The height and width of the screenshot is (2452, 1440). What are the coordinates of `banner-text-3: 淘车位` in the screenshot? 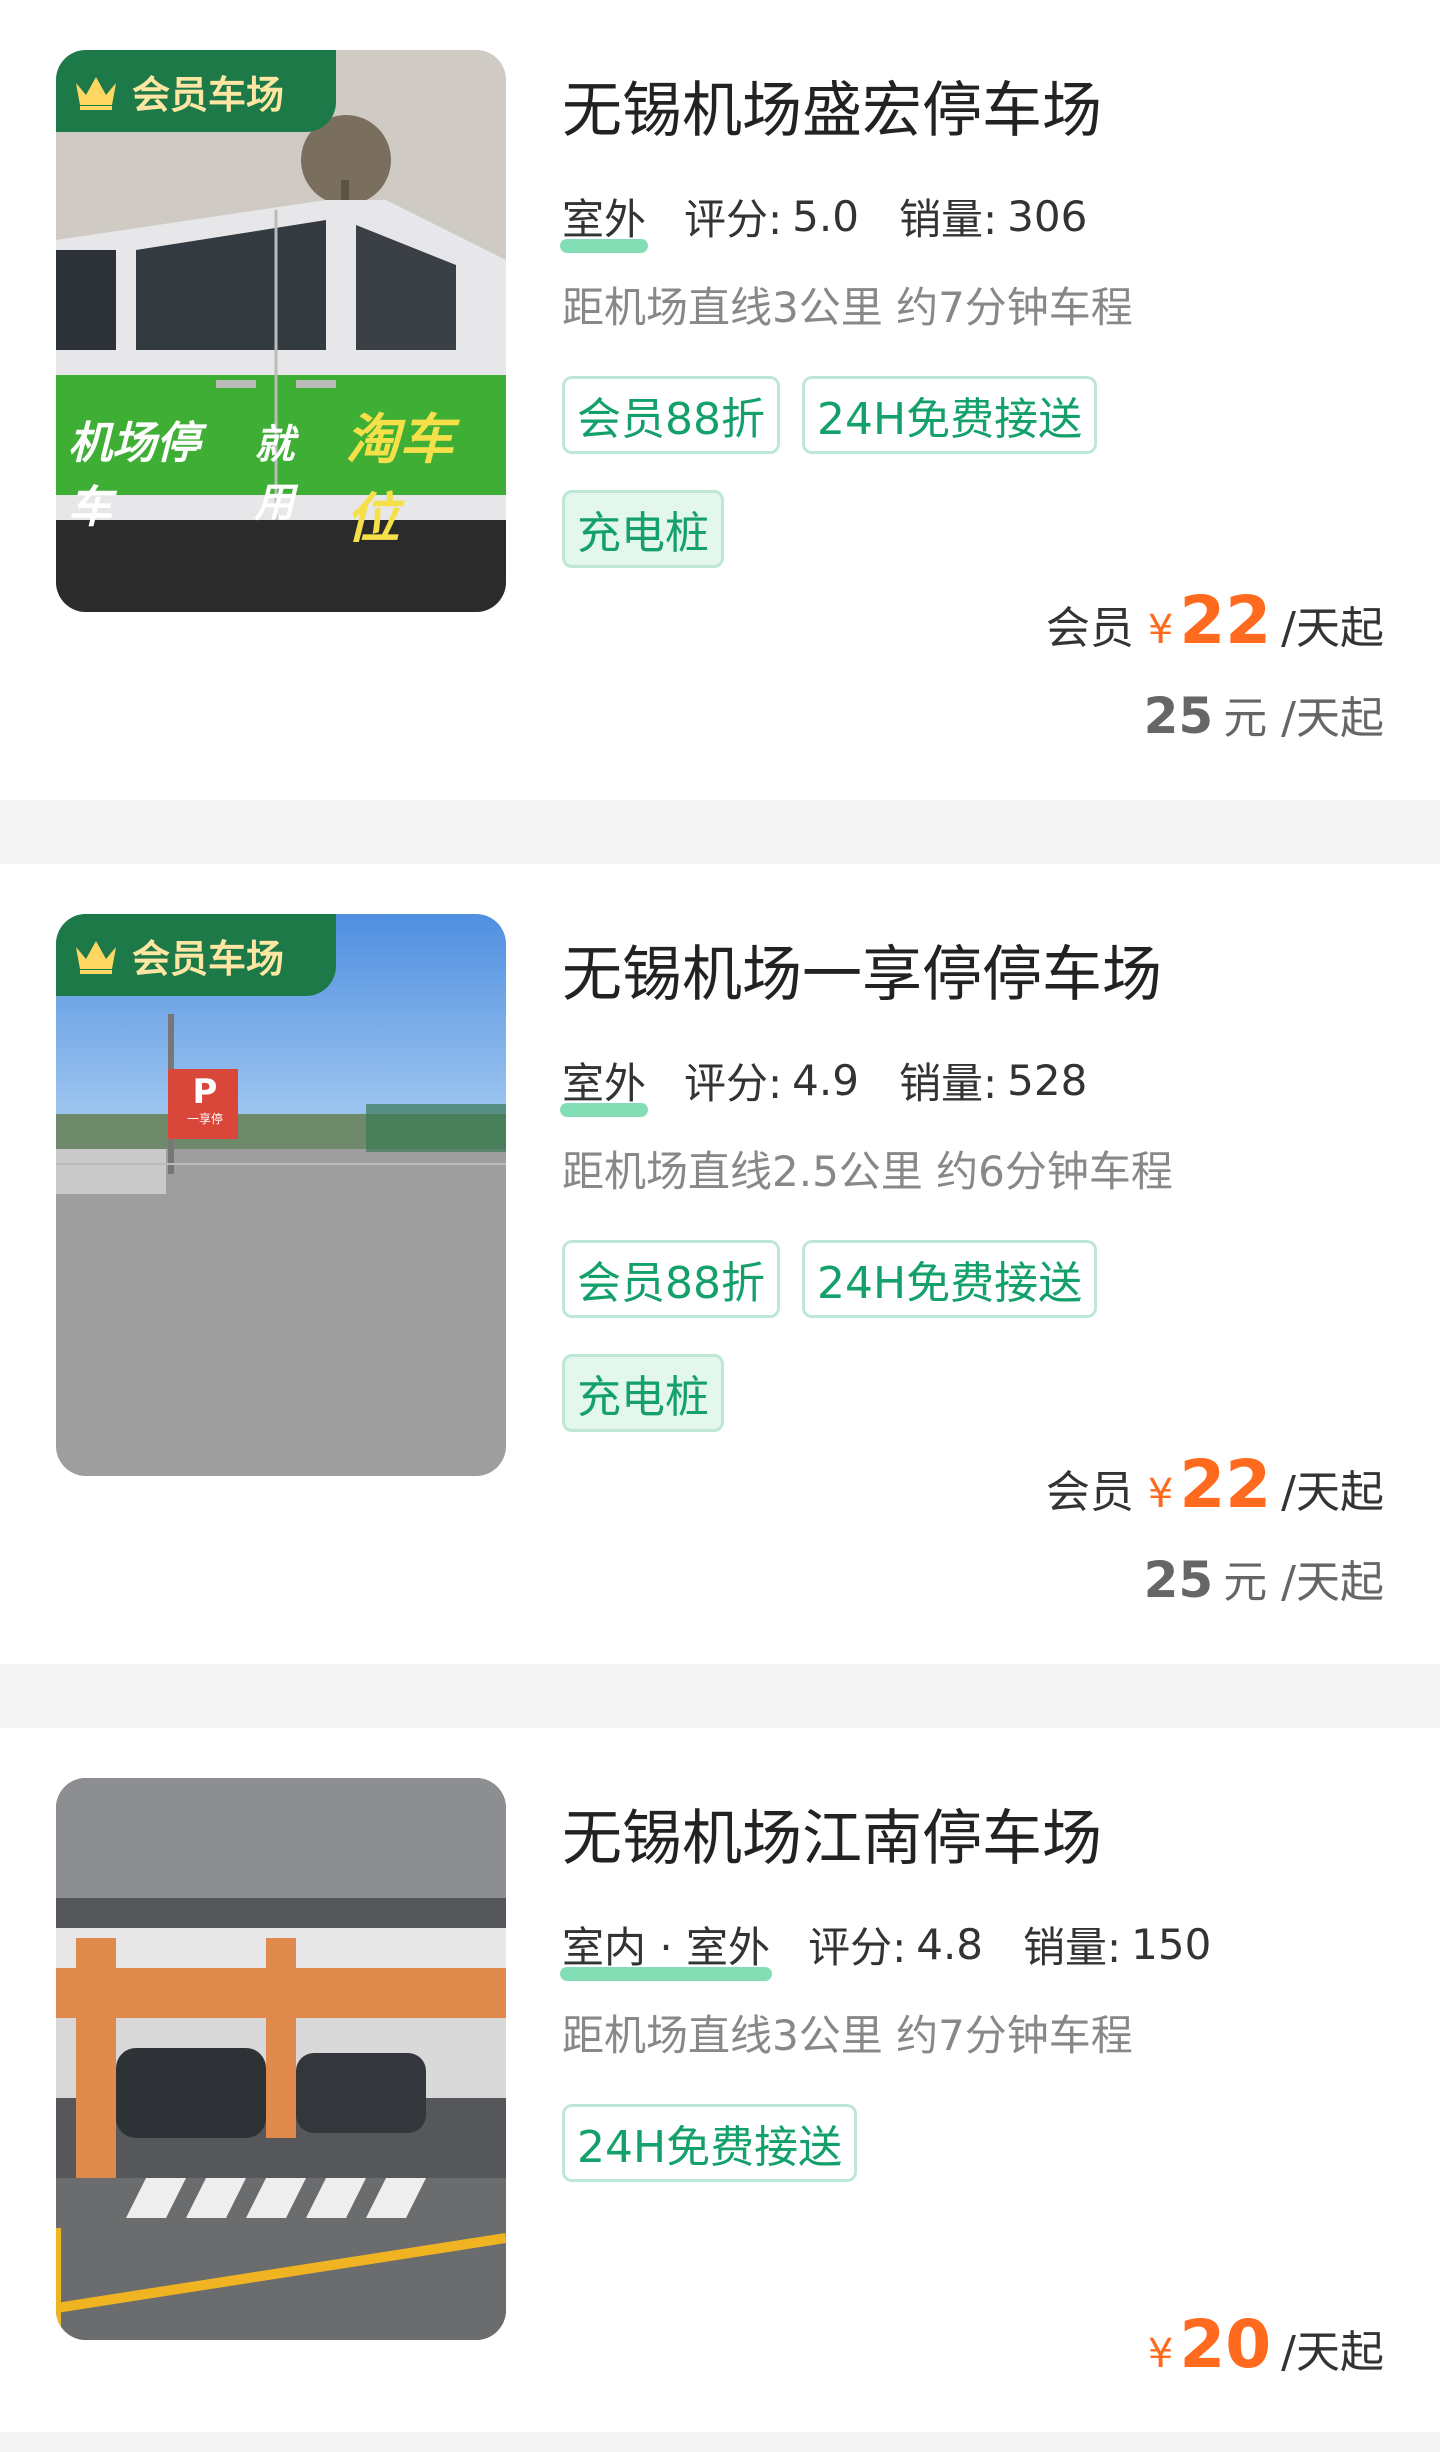 It's located at (399, 479).